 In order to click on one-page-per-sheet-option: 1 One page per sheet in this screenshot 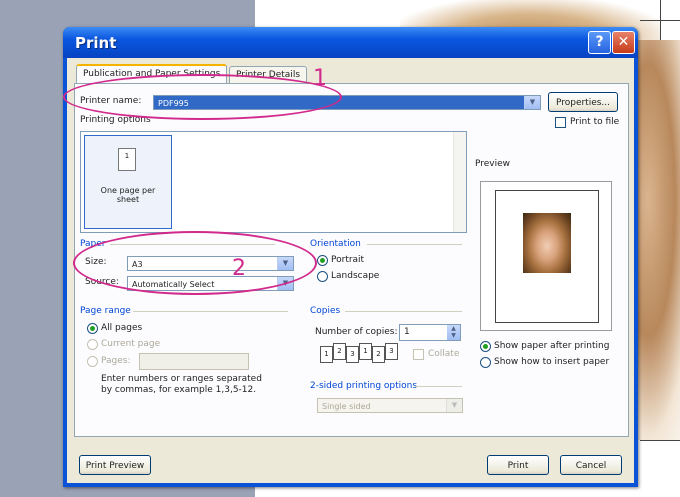, I will do `click(128, 182)`.